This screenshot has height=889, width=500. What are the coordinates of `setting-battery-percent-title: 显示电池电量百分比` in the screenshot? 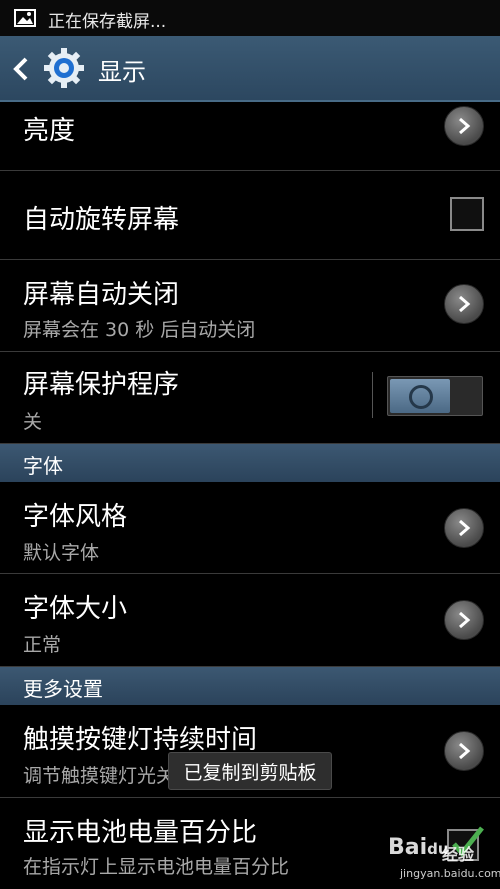 It's located at (140, 833).